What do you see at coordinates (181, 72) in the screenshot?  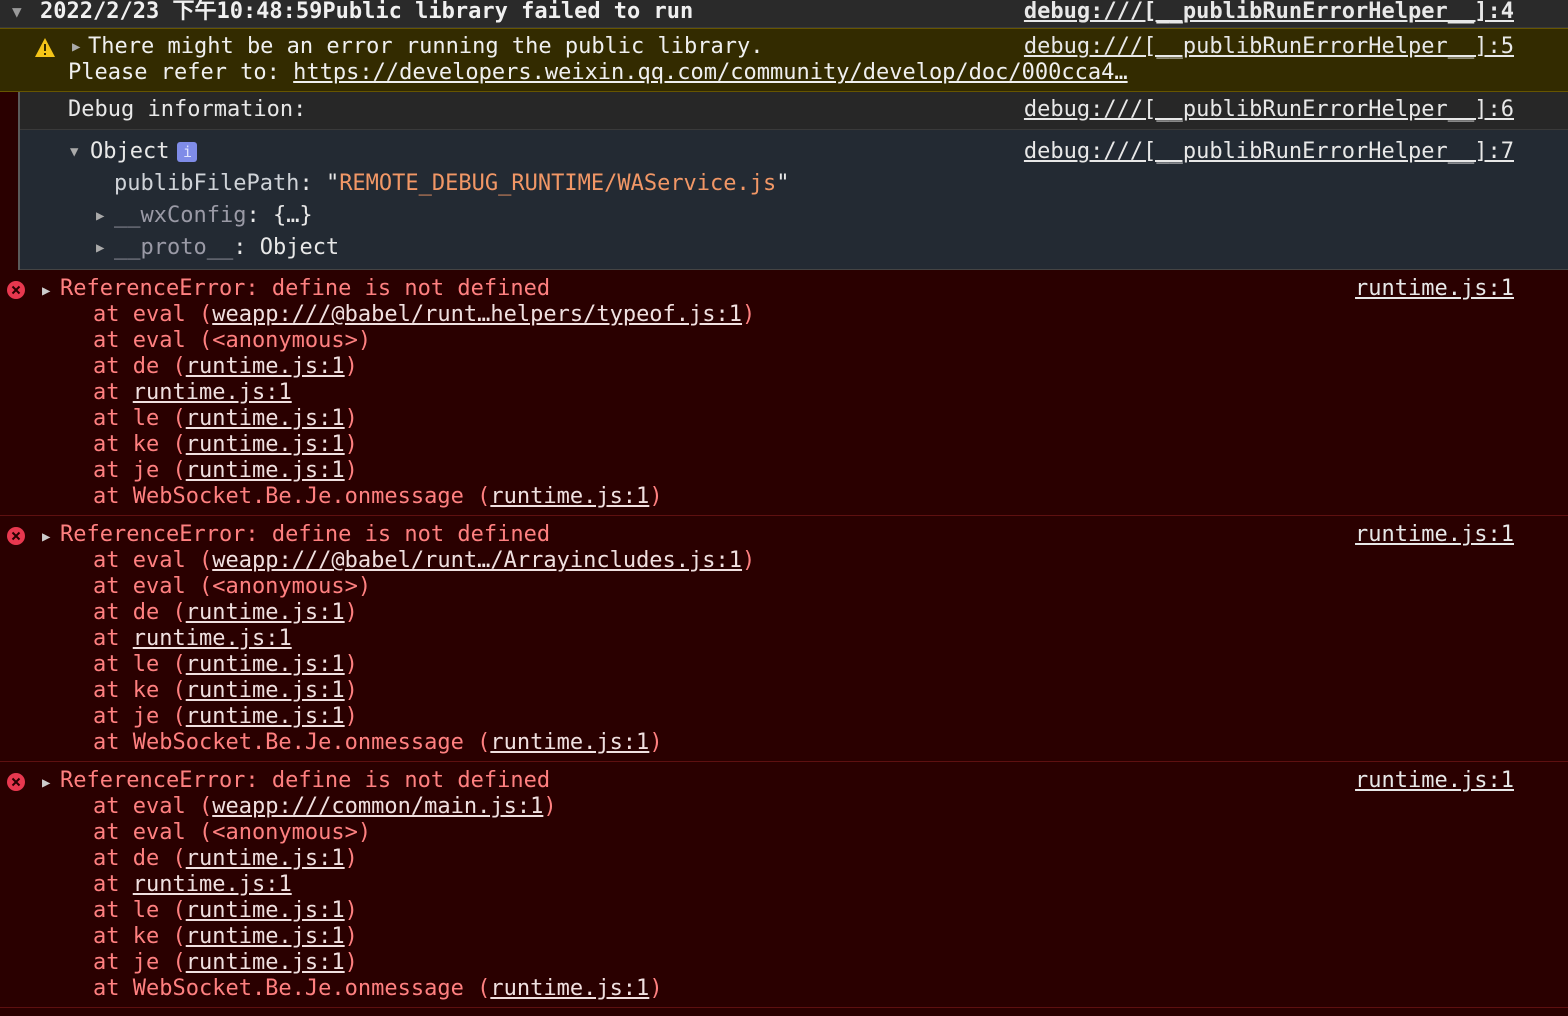 I see `warning-refer-label: Please refer to:` at bounding box center [181, 72].